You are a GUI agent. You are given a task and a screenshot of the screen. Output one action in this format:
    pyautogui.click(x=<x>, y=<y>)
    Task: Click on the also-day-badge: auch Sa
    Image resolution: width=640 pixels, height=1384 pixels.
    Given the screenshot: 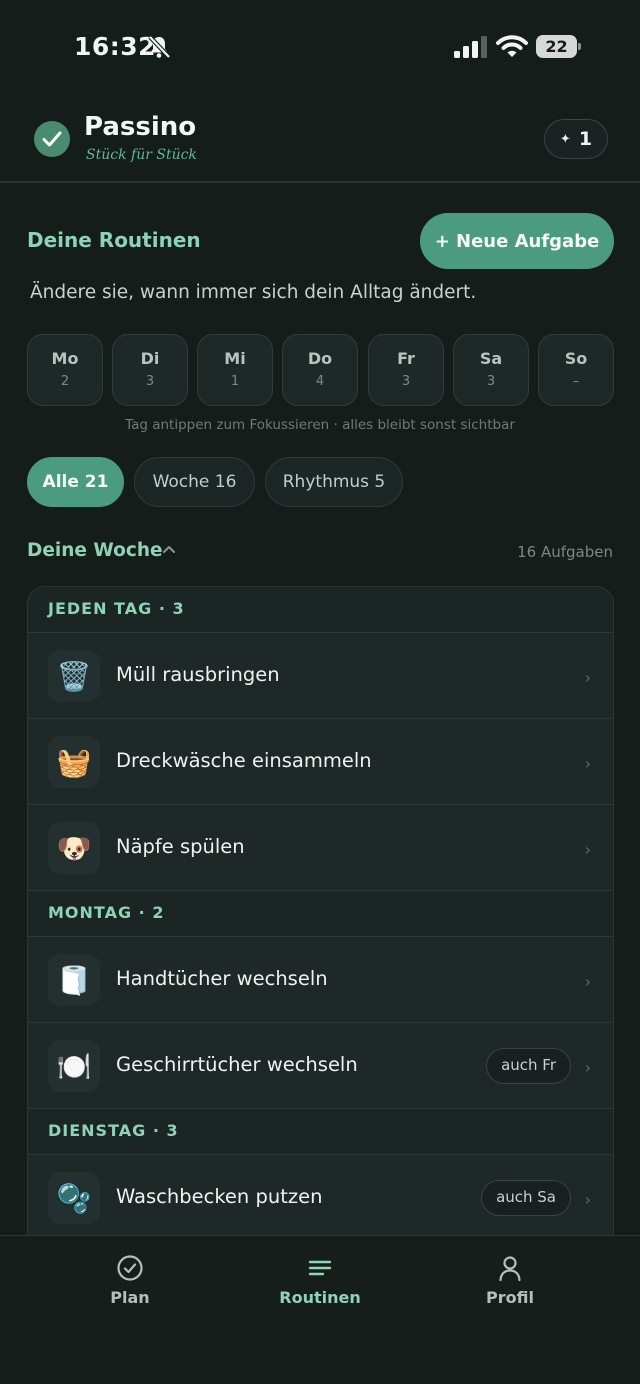 What is the action you would take?
    pyautogui.click(x=526, y=1198)
    